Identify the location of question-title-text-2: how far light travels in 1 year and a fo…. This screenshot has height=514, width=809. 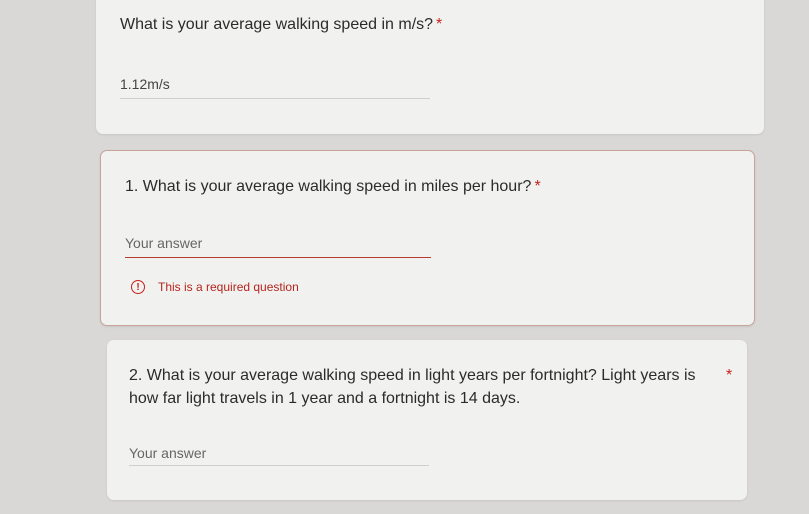
(325, 398).